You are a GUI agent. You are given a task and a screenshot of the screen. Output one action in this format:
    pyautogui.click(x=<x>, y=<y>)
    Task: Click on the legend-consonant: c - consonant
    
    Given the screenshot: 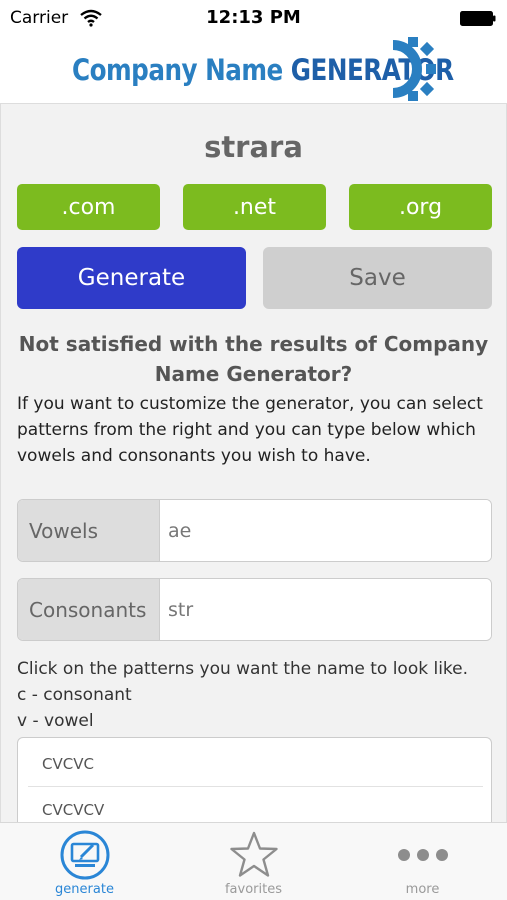 What is the action you would take?
    pyautogui.click(x=74, y=695)
    